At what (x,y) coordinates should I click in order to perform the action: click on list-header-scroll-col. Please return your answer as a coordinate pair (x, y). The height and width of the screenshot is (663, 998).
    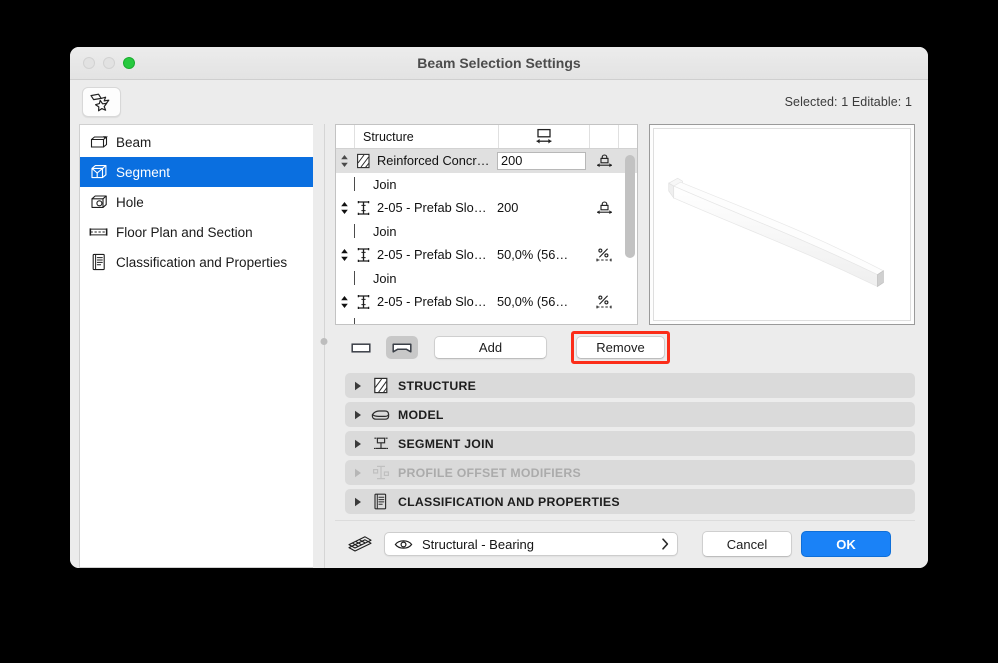
    Looking at the image, I should click on (628, 136).